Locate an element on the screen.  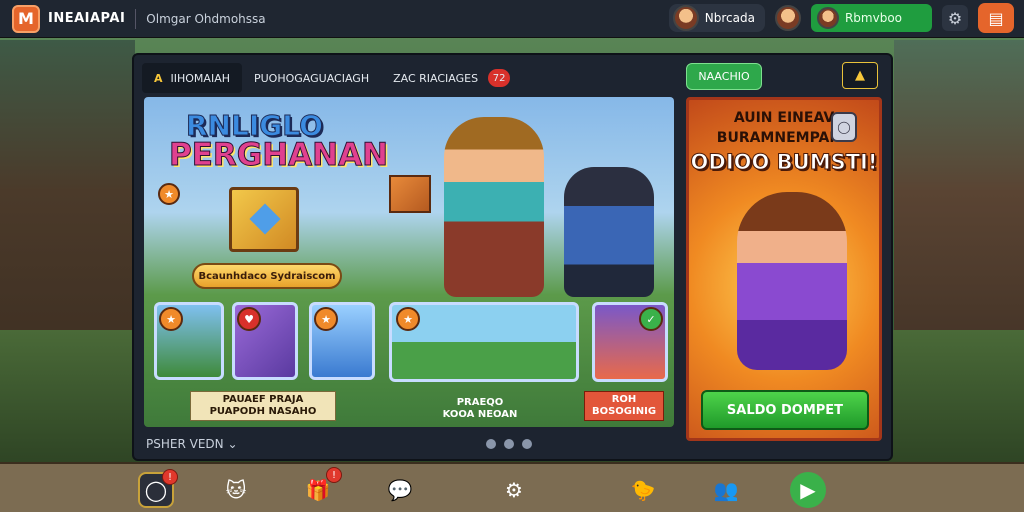
shield-home-icon: ◯ ! is located at coordinates (158, 488).